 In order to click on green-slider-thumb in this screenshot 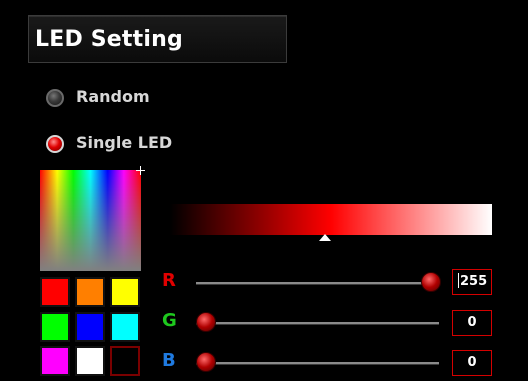, I will do `click(206, 322)`.